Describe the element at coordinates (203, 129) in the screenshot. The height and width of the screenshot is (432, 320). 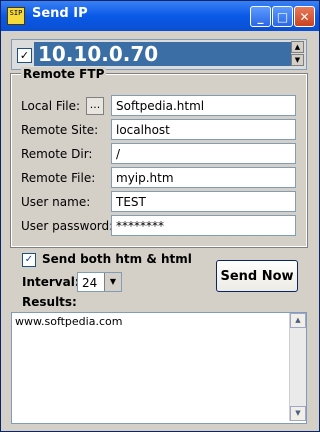
I see `remote-site-input: localhost` at that location.